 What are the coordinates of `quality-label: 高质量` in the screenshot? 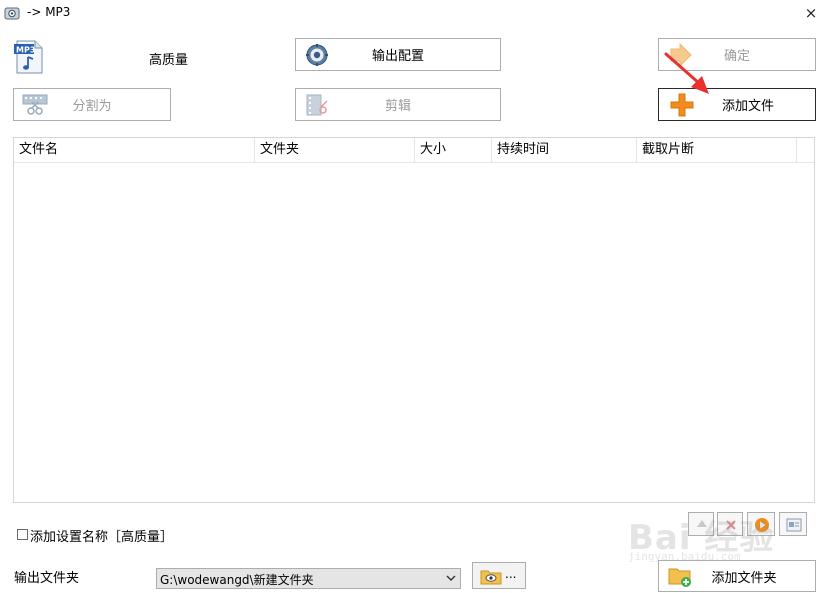 It's located at (169, 60).